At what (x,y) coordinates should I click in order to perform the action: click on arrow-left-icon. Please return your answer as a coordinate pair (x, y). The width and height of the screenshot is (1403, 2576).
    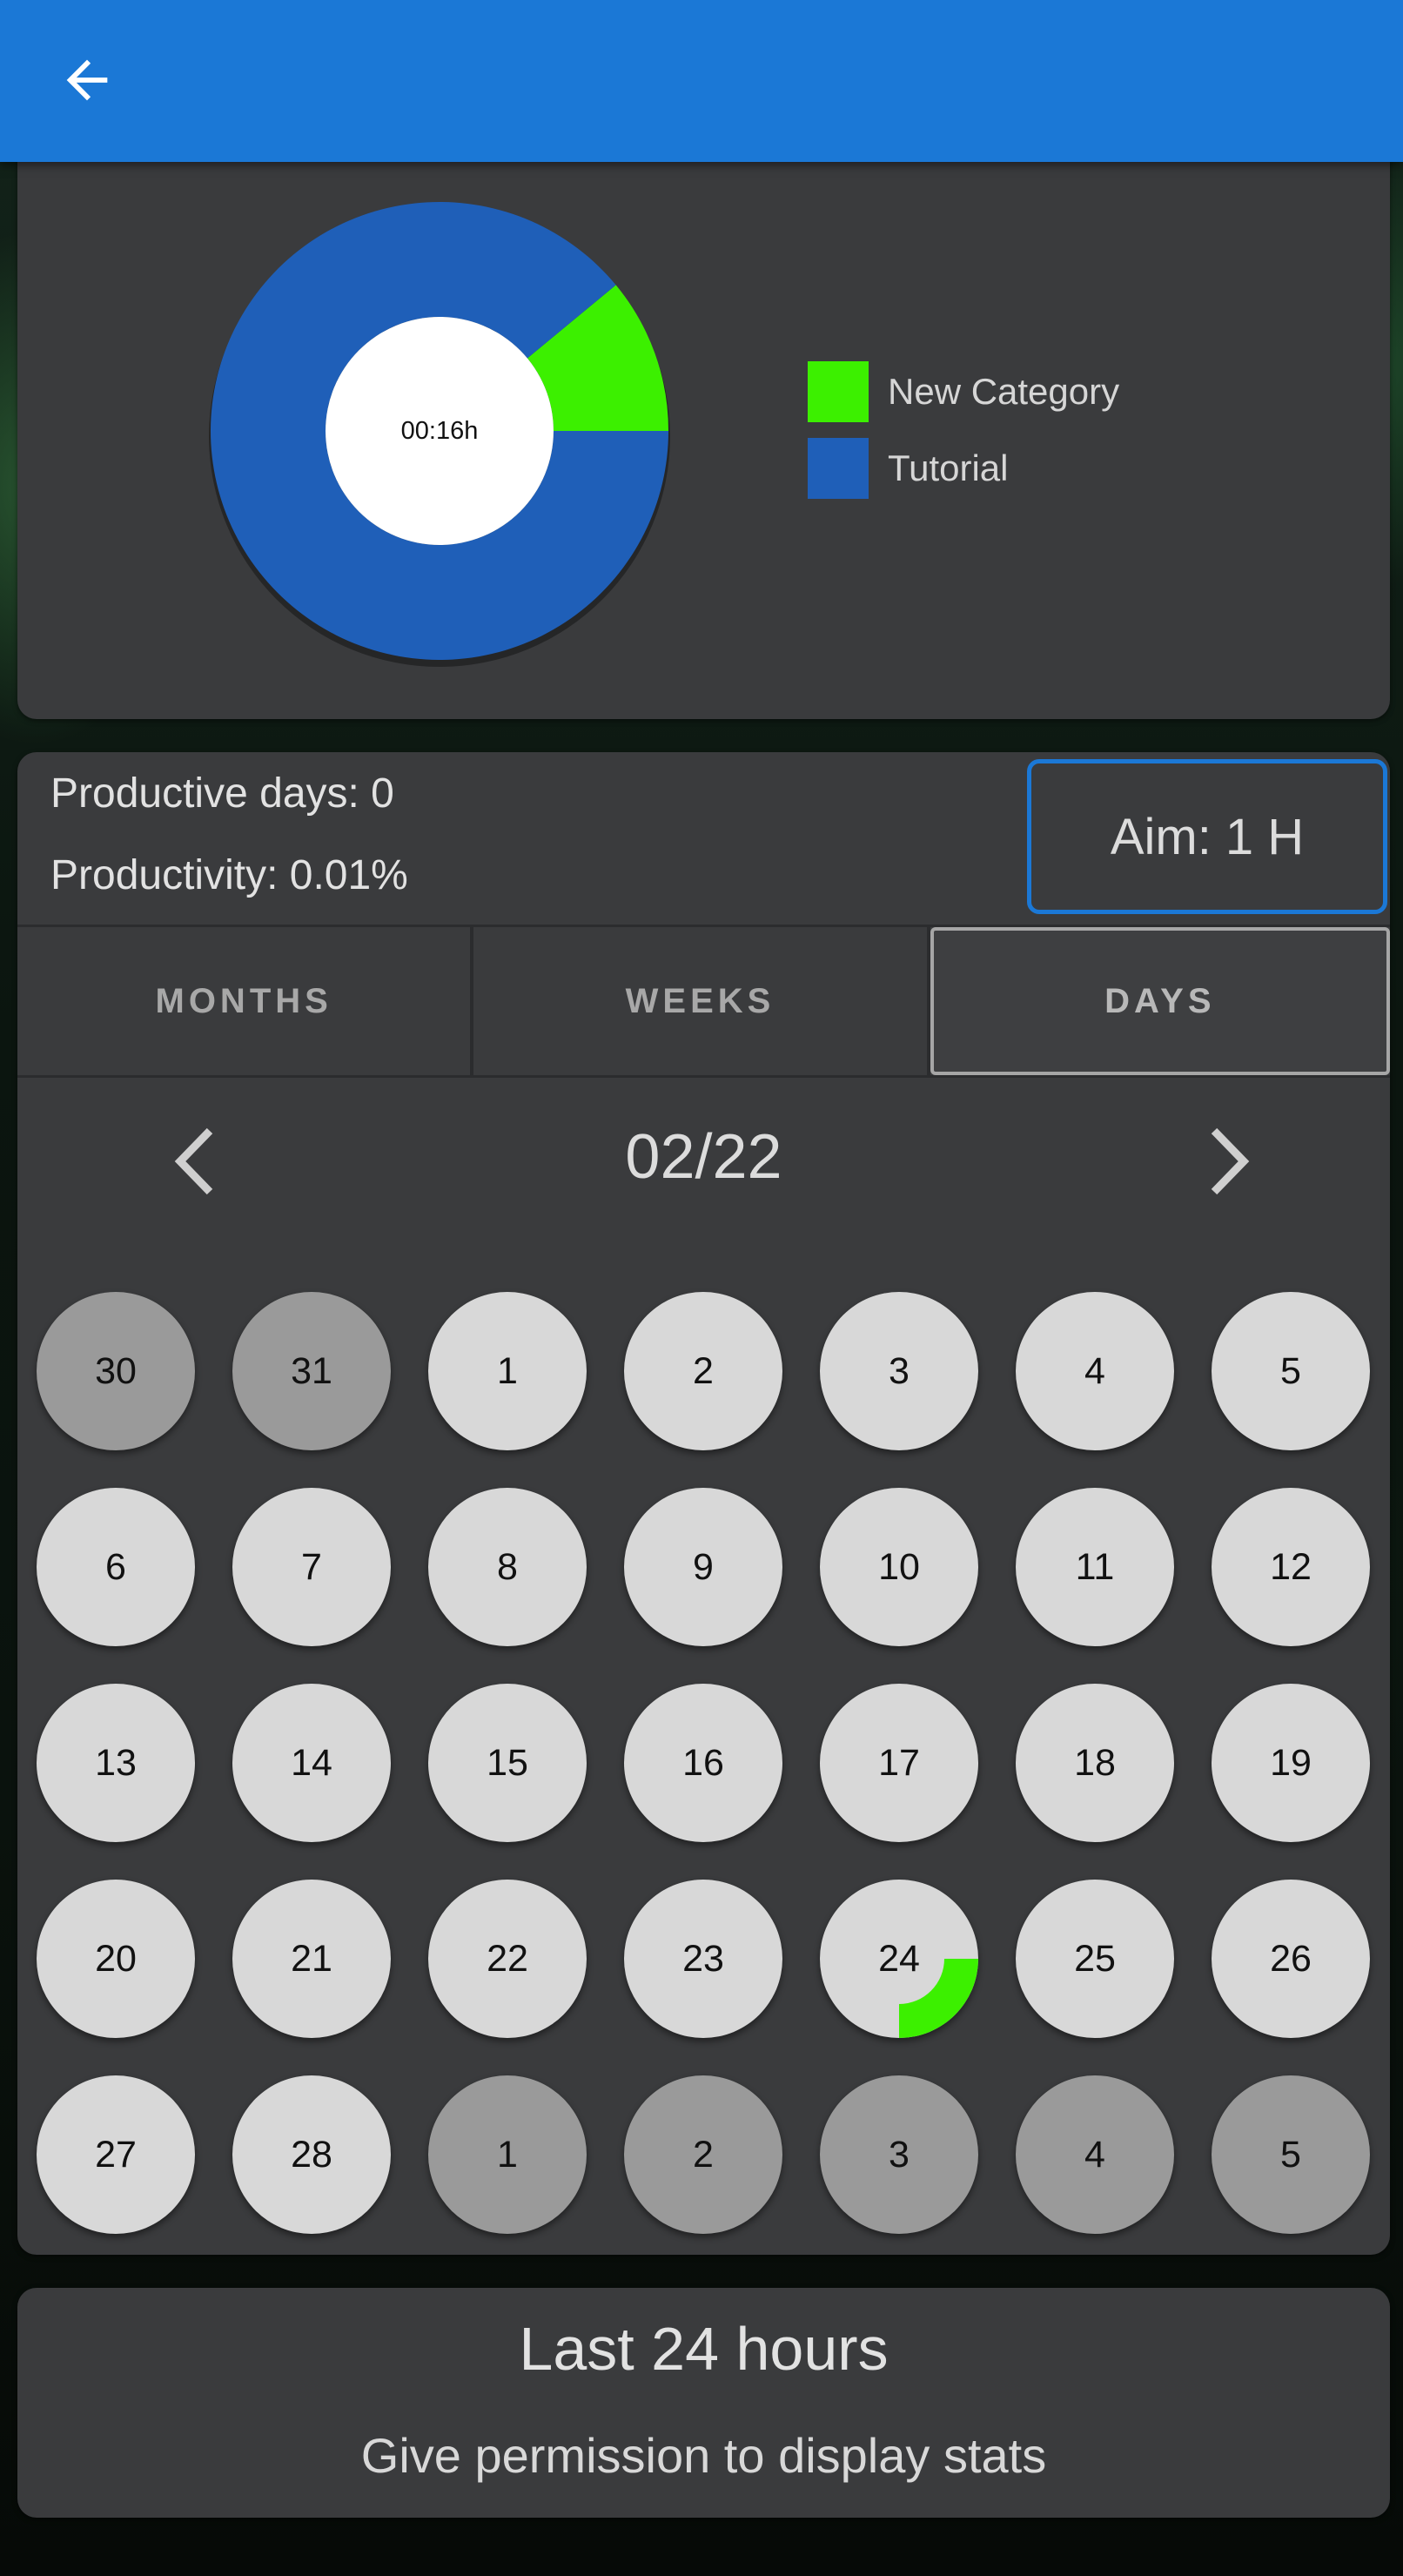
    Looking at the image, I should click on (87, 80).